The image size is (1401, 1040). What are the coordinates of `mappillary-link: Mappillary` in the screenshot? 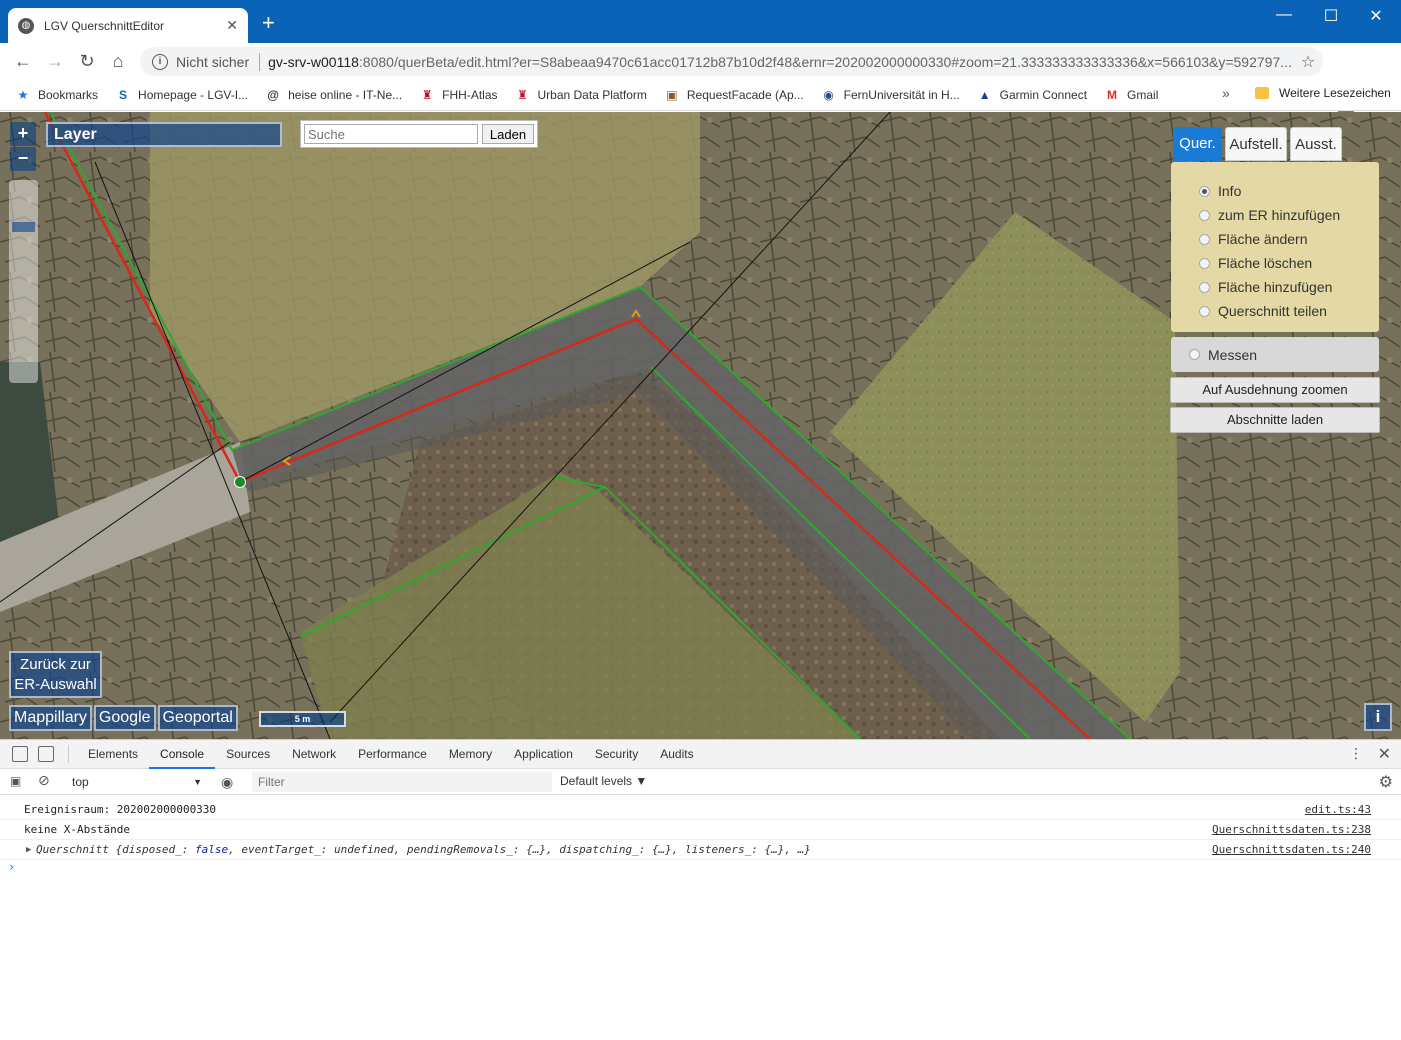 It's located at (50, 718).